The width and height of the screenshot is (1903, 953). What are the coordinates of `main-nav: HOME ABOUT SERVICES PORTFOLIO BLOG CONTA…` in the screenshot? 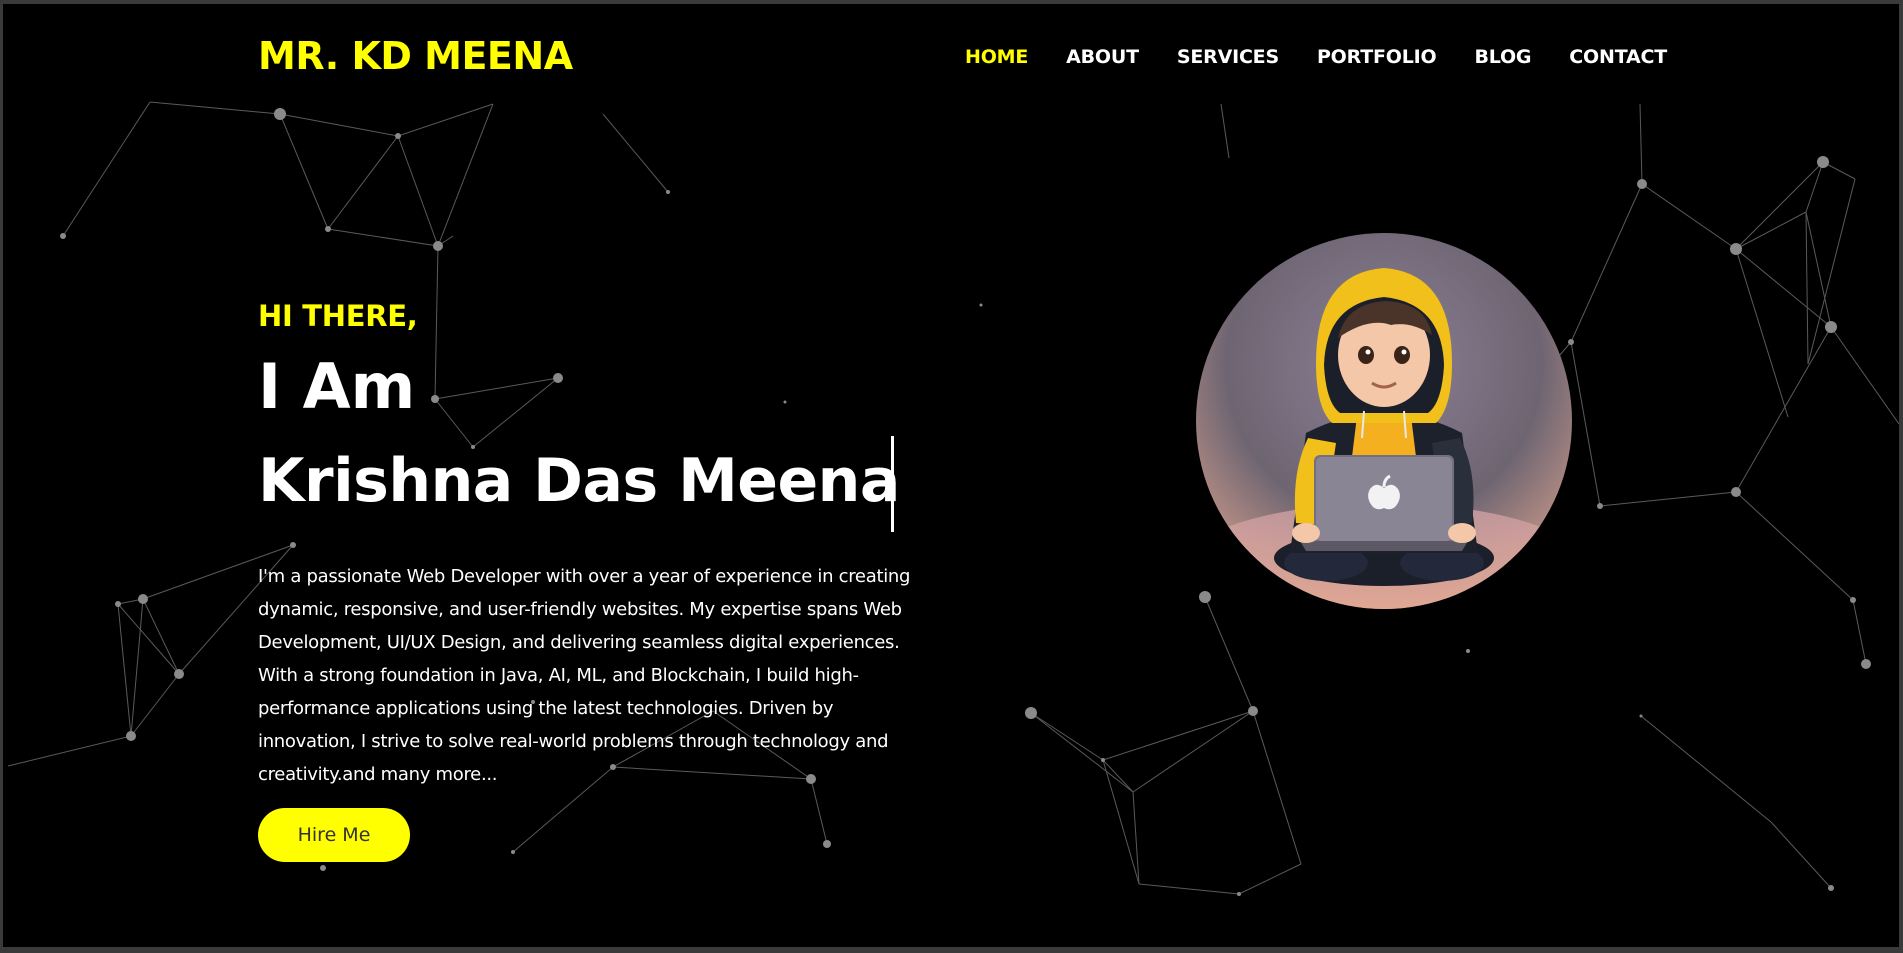 It's located at (1335, 57).